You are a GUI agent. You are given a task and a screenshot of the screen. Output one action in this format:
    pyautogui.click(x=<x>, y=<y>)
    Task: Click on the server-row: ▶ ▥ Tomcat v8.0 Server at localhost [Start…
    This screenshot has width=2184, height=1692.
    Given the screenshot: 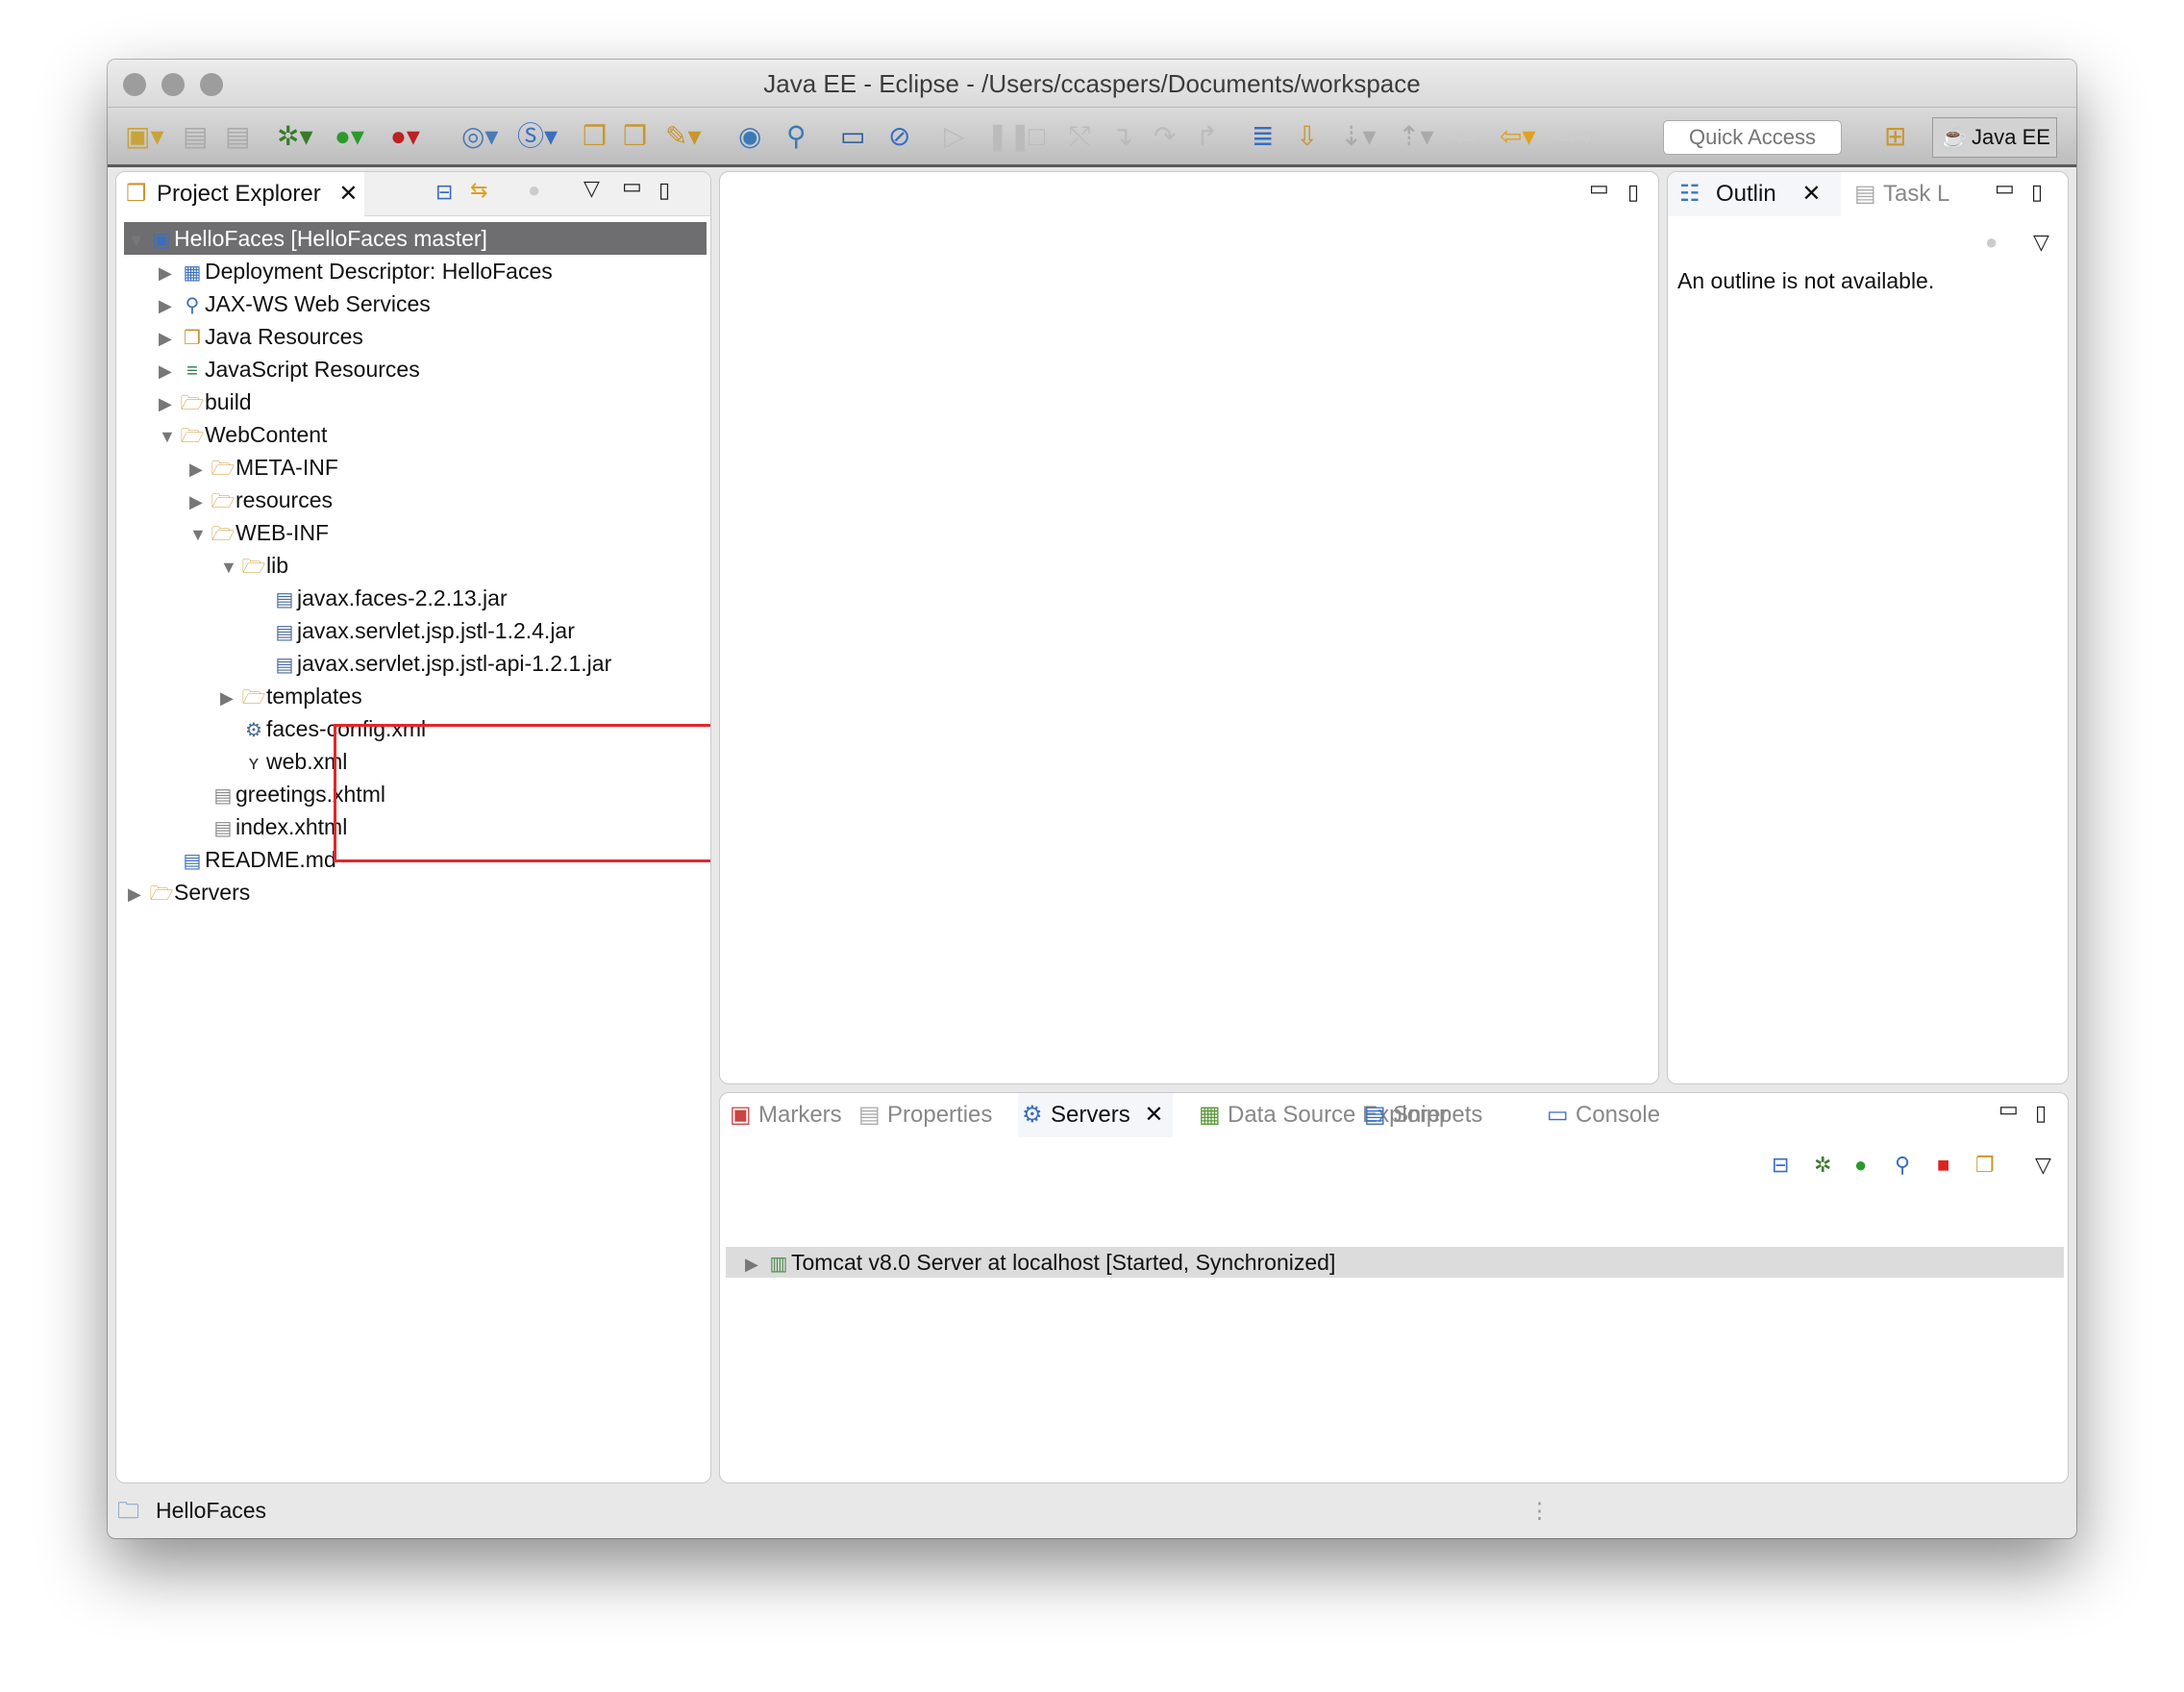 What is the action you would take?
    pyautogui.click(x=1395, y=1262)
    